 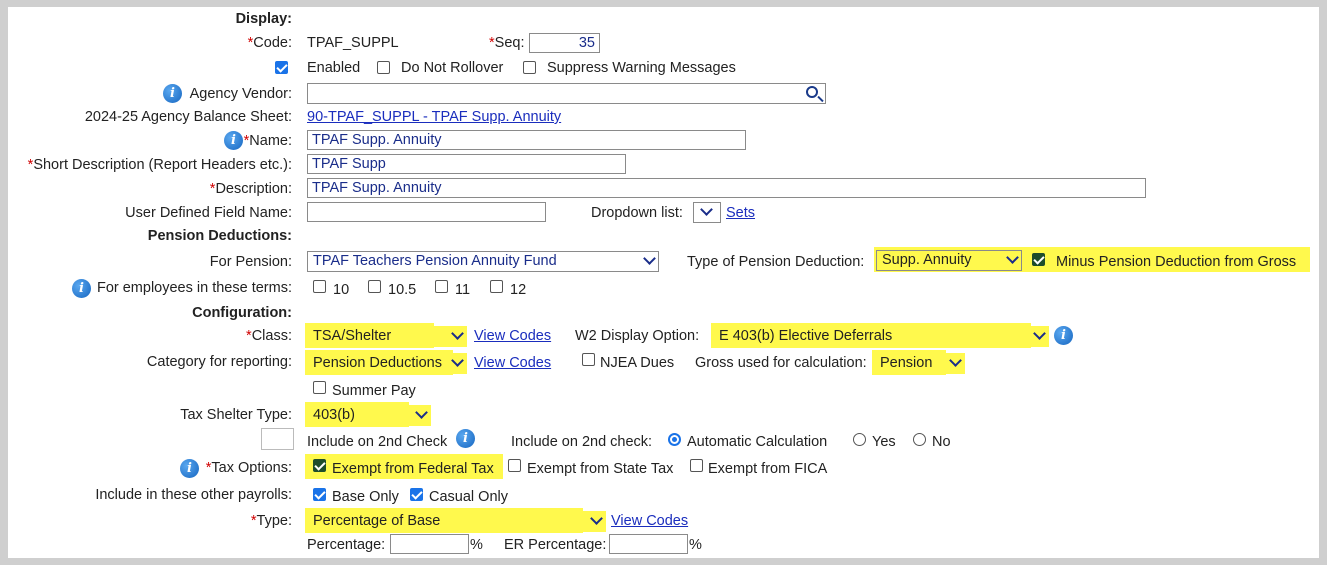 I want to click on for-pension-label: For Pension:, so click(x=250, y=262).